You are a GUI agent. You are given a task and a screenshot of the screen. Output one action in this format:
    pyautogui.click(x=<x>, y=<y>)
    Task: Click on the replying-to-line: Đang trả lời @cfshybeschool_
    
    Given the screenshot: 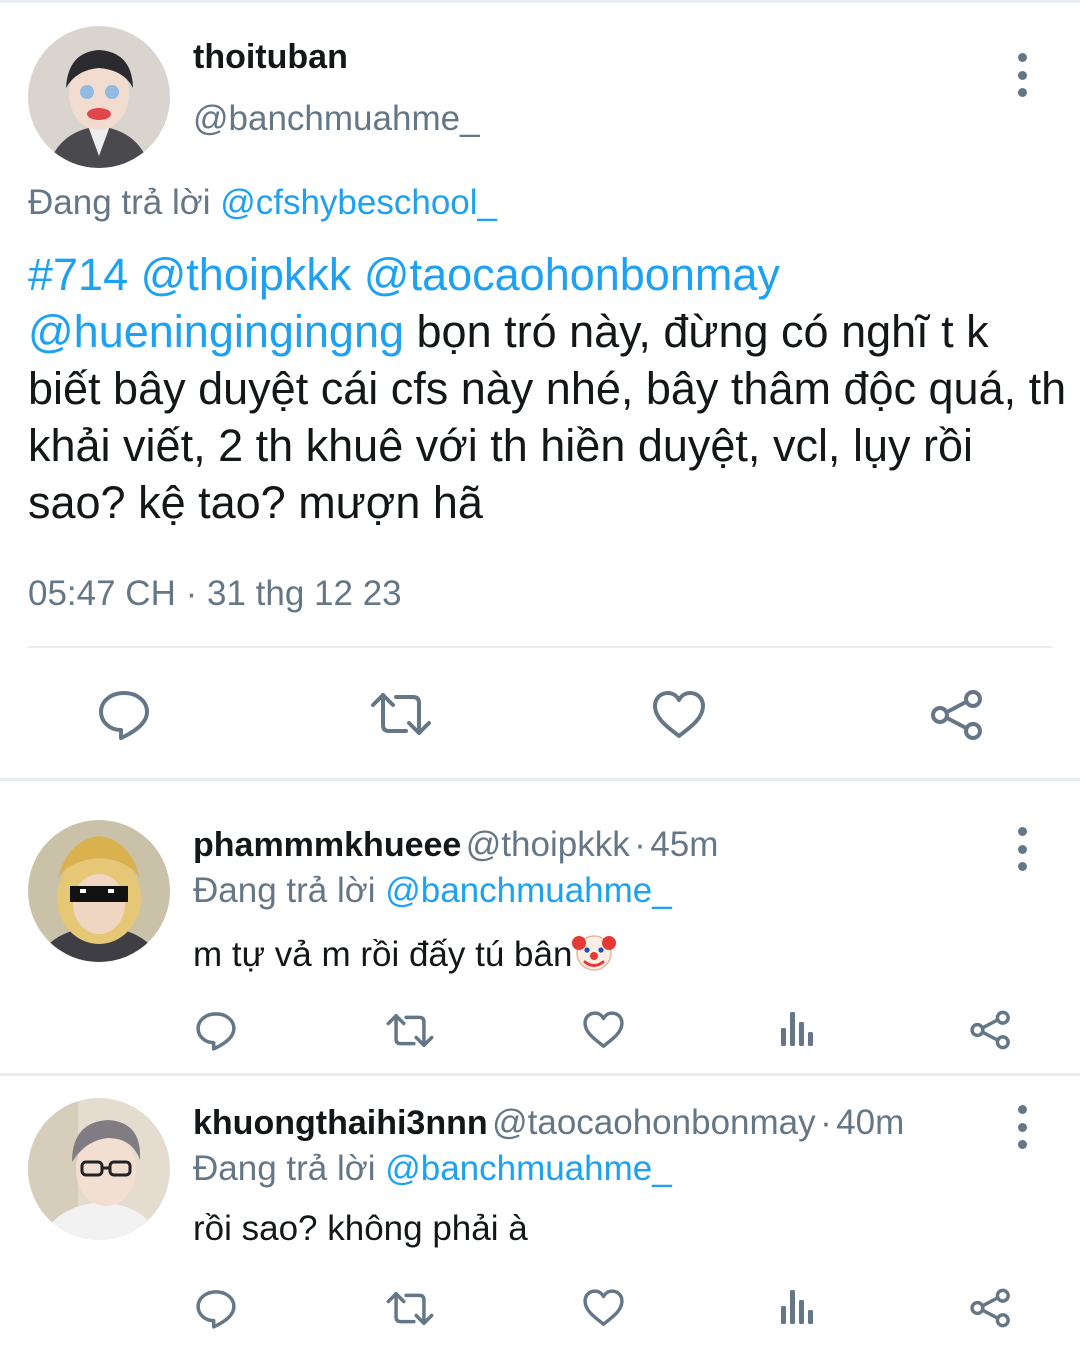 What is the action you would take?
    pyautogui.click(x=262, y=203)
    